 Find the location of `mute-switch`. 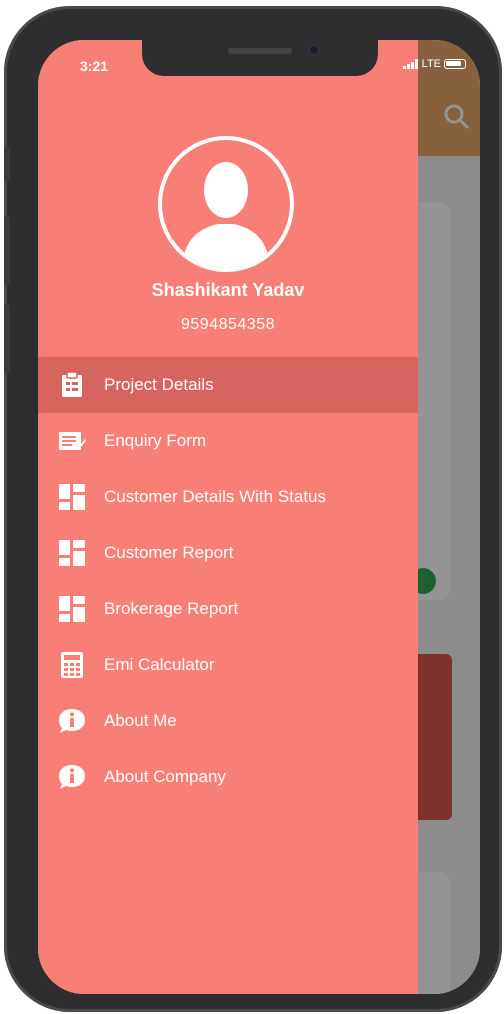

mute-switch is located at coordinates (7, 164).